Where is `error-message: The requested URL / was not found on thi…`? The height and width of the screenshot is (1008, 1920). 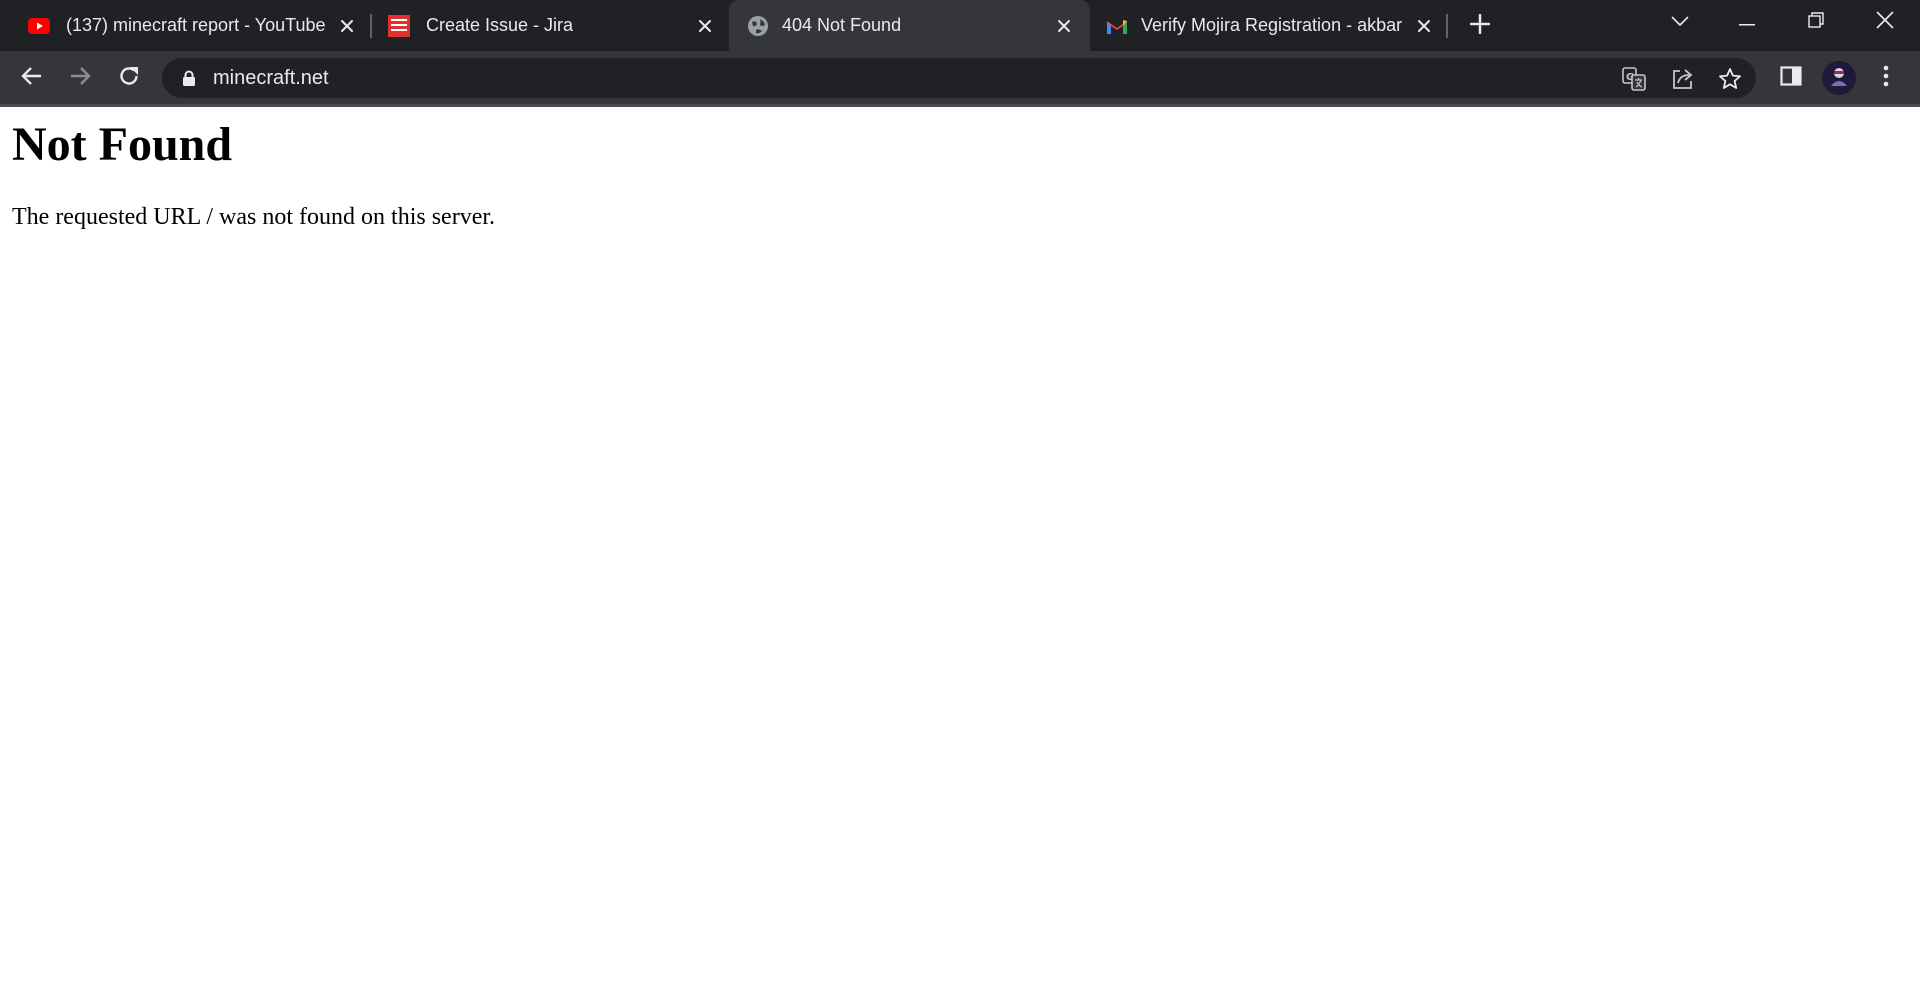 error-message: The requested URL / was not found on thi… is located at coordinates (254, 217).